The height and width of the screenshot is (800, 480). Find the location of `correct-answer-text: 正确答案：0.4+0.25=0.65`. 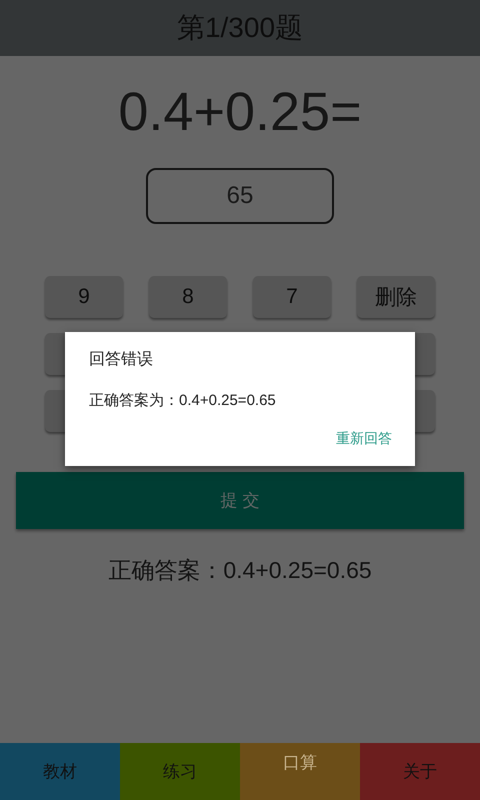

correct-answer-text: 正确答案：0.4+0.25=0.65 is located at coordinates (240, 570).